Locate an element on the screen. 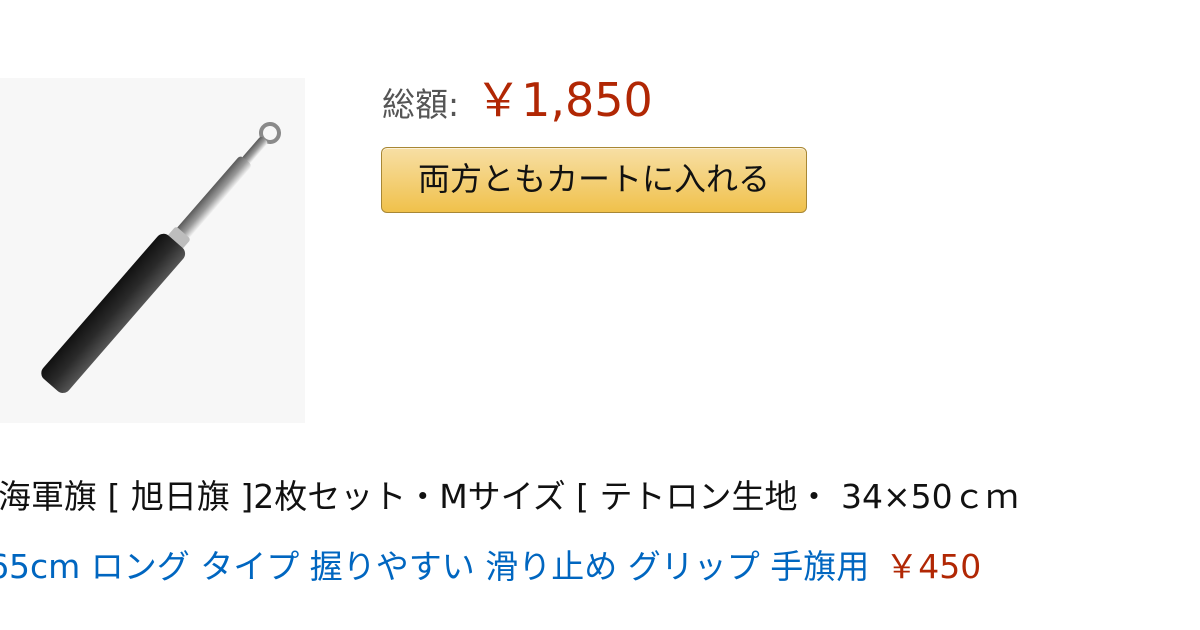 This screenshot has width=1200, height=630. list-item: 海軍旗 [ 旭日旗 ]2枚セット・Mサイズ [ テトロン生地・ 34×50ｃｍ is located at coordinates (510, 494).